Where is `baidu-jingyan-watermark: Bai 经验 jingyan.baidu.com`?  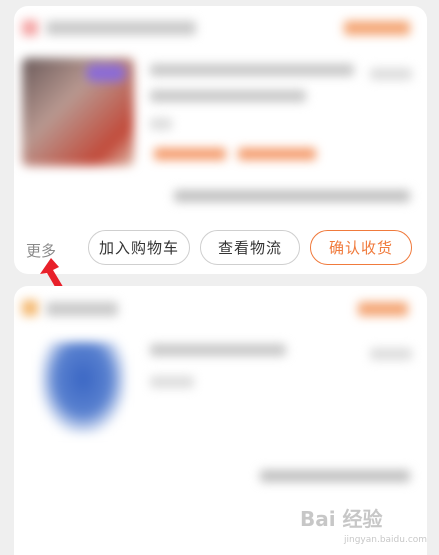
baidu-jingyan-watermark: Bai 经验 jingyan.baidu.com is located at coordinates (365, 523).